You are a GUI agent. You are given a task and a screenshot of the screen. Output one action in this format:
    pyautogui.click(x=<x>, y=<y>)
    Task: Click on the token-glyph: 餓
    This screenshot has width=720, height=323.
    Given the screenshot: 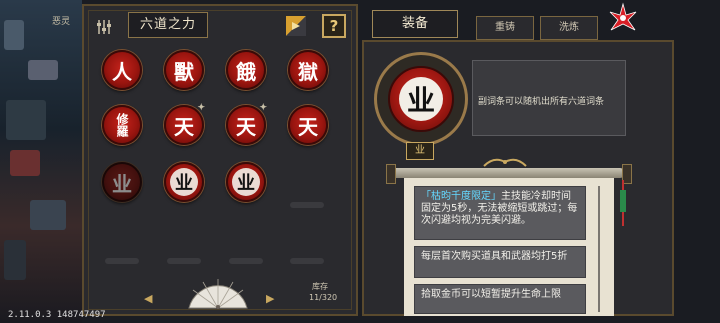 What is the action you would take?
    pyautogui.click(x=246, y=71)
    